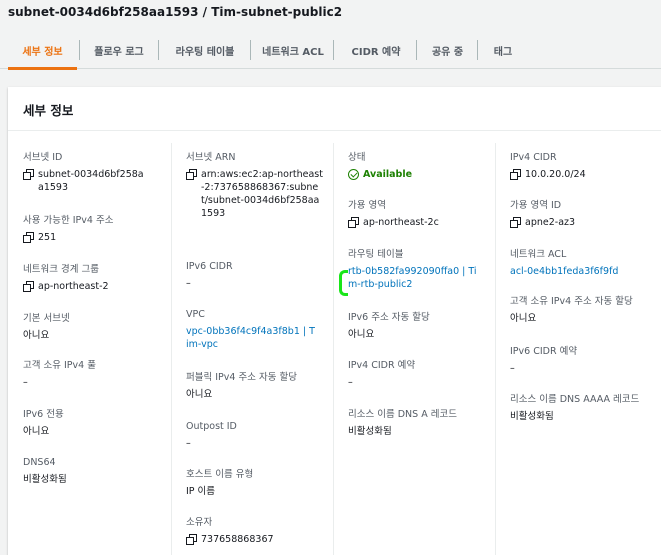  I want to click on owner-value: 737658868367, so click(237, 539).